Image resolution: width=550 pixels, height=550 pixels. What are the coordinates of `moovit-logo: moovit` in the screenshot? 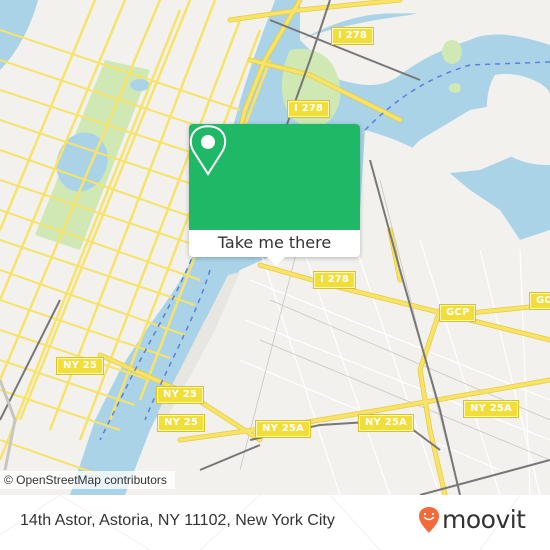 It's located at (472, 520).